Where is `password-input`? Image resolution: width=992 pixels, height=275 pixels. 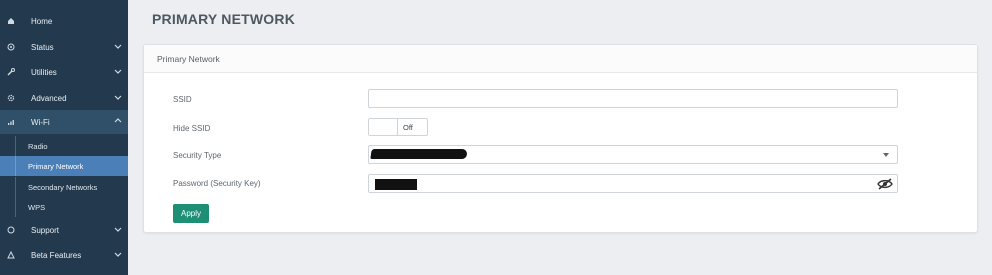 password-input is located at coordinates (633, 183).